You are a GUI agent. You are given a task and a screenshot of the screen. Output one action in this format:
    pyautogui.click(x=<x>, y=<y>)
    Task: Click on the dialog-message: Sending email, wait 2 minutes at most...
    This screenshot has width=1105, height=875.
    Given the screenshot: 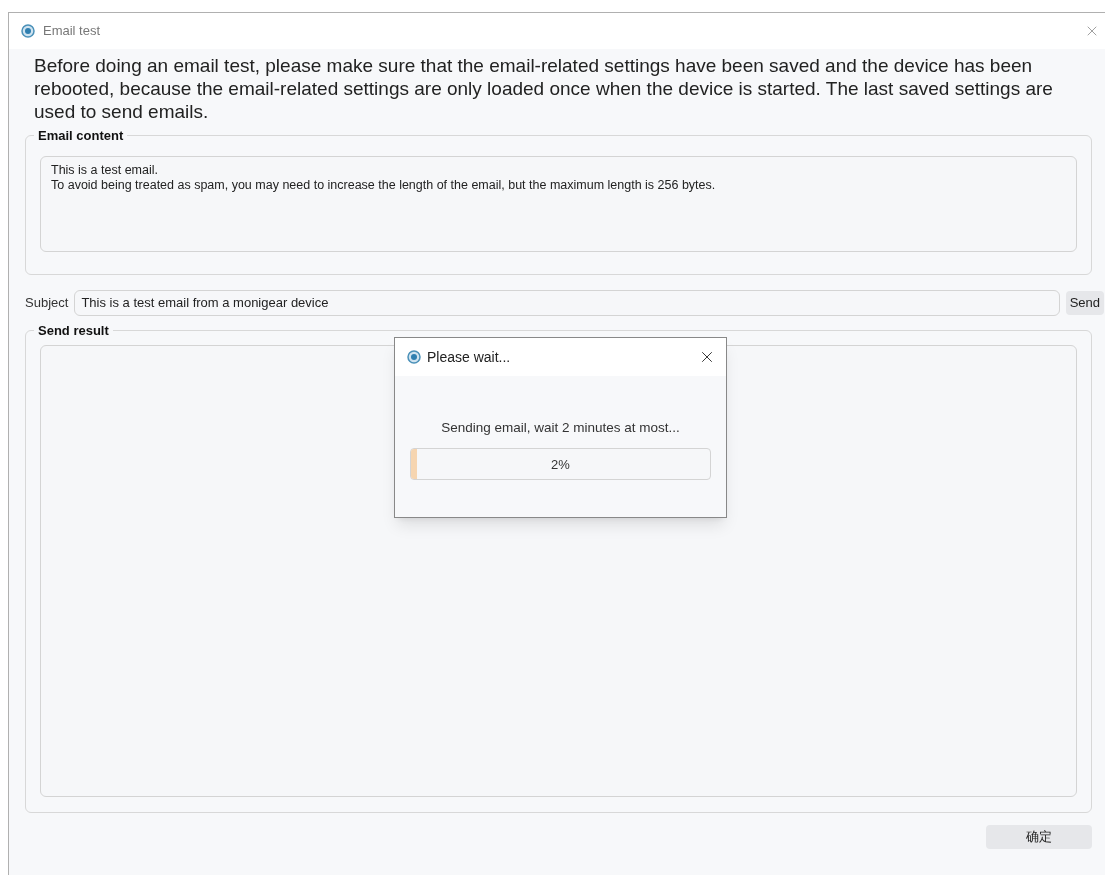 What is the action you would take?
    pyautogui.click(x=560, y=428)
    